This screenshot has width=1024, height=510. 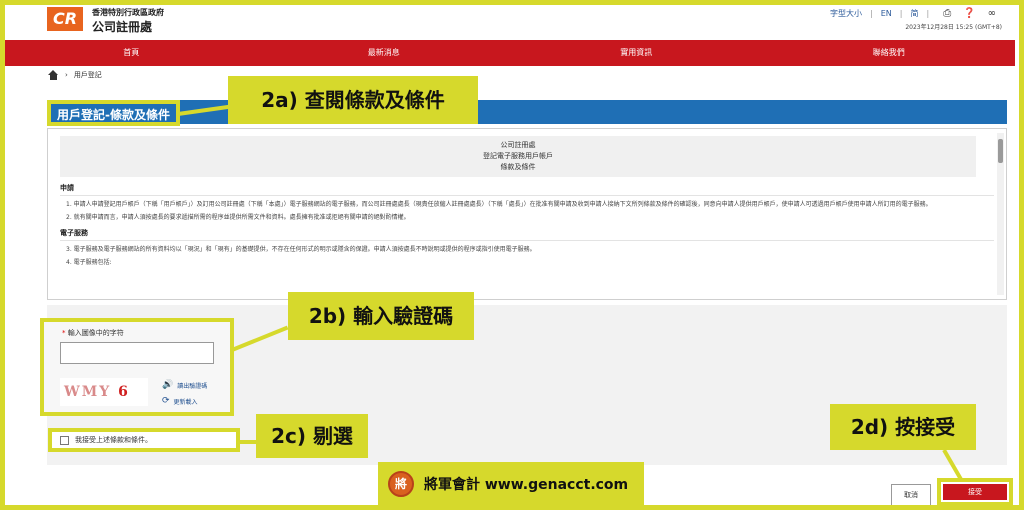 What do you see at coordinates (66, 75) in the screenshot?
I see `chevron-right-icon: ›` at bounding box center [66, 75].